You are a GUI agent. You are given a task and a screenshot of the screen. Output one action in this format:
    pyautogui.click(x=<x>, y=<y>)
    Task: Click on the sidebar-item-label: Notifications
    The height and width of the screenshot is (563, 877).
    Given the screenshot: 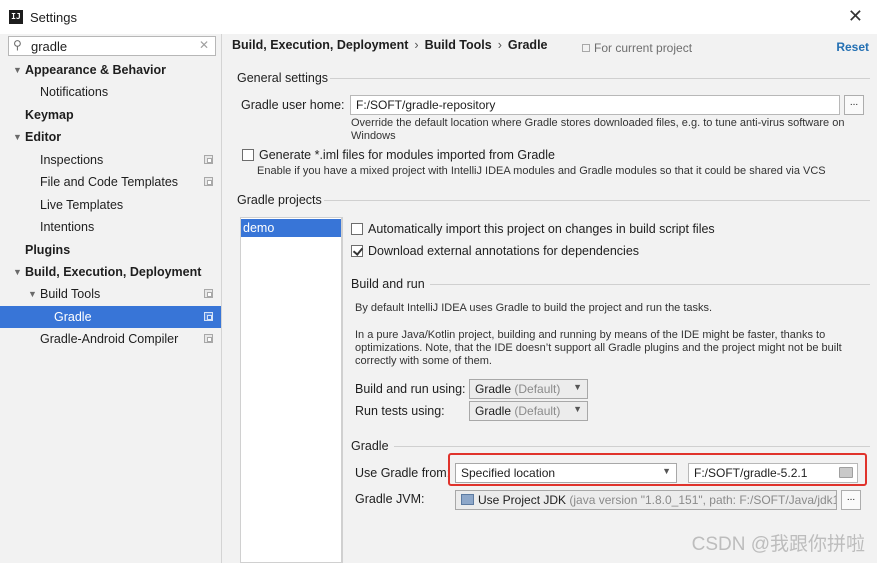 What is the action you would take?
    pyautogui.click(x=74, y=92)
    